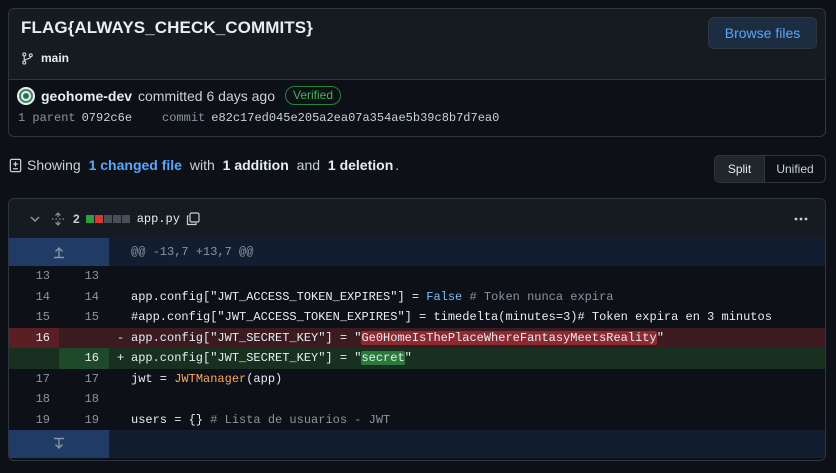 This screenshot has height=473, width=836. Describe the element at coordinates (795, 169) in the screenshot. I see `unified-view-button: Unified` at that location.